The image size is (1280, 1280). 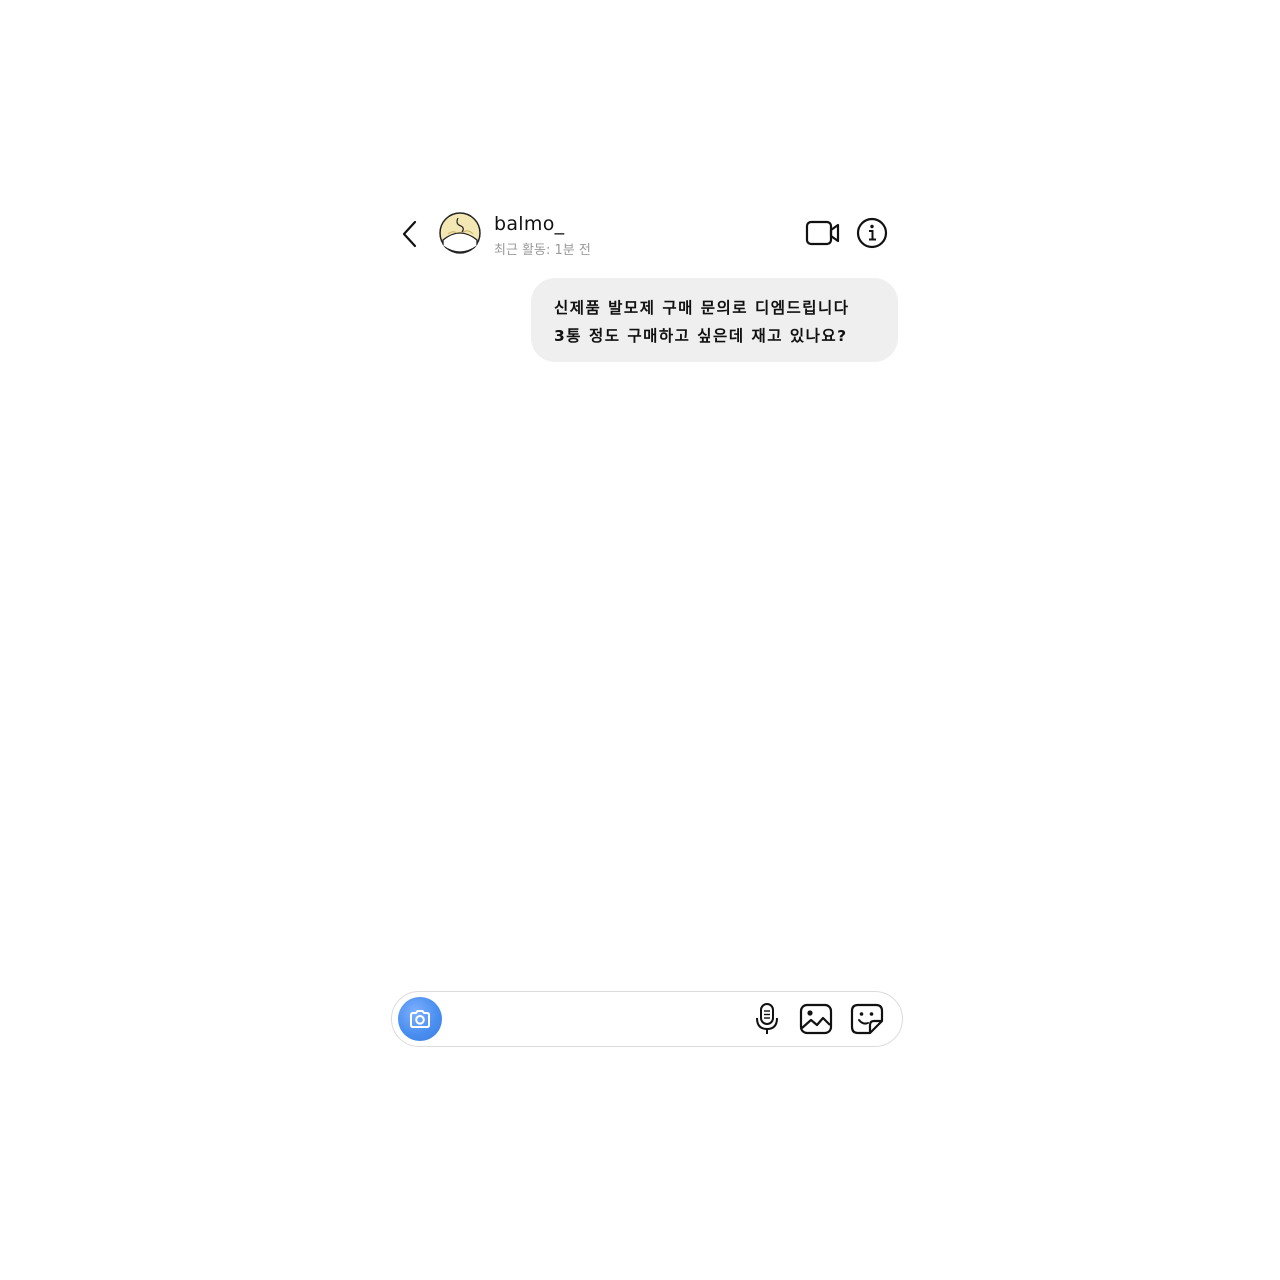 I want to click on info-icon, so click(x=872, y=233).